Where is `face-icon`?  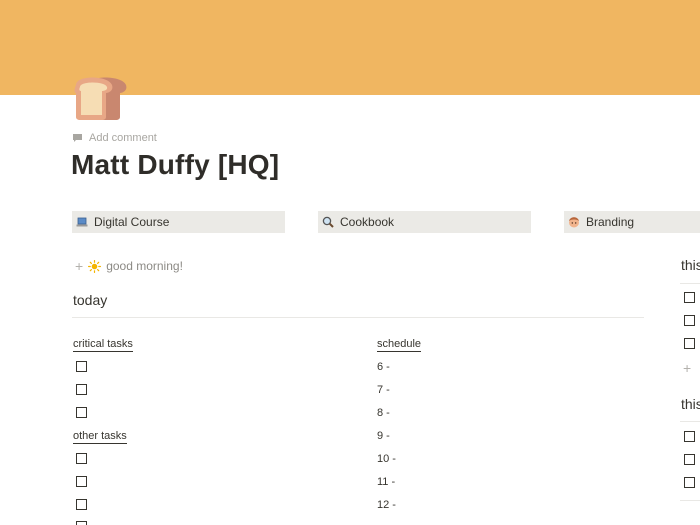
face-icon is located at coordinates (574, 222).